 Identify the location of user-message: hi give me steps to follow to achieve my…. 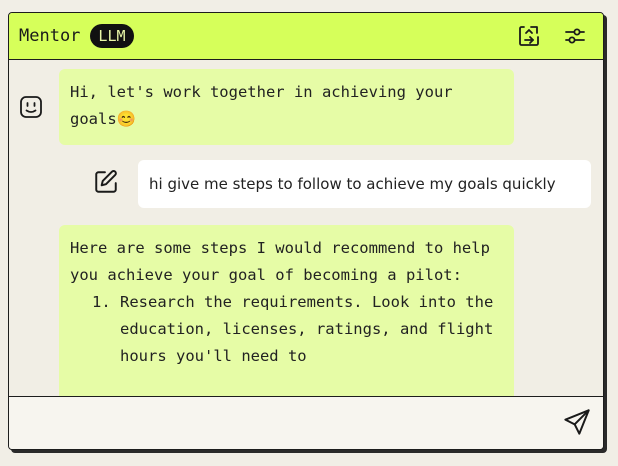
(364, 184).